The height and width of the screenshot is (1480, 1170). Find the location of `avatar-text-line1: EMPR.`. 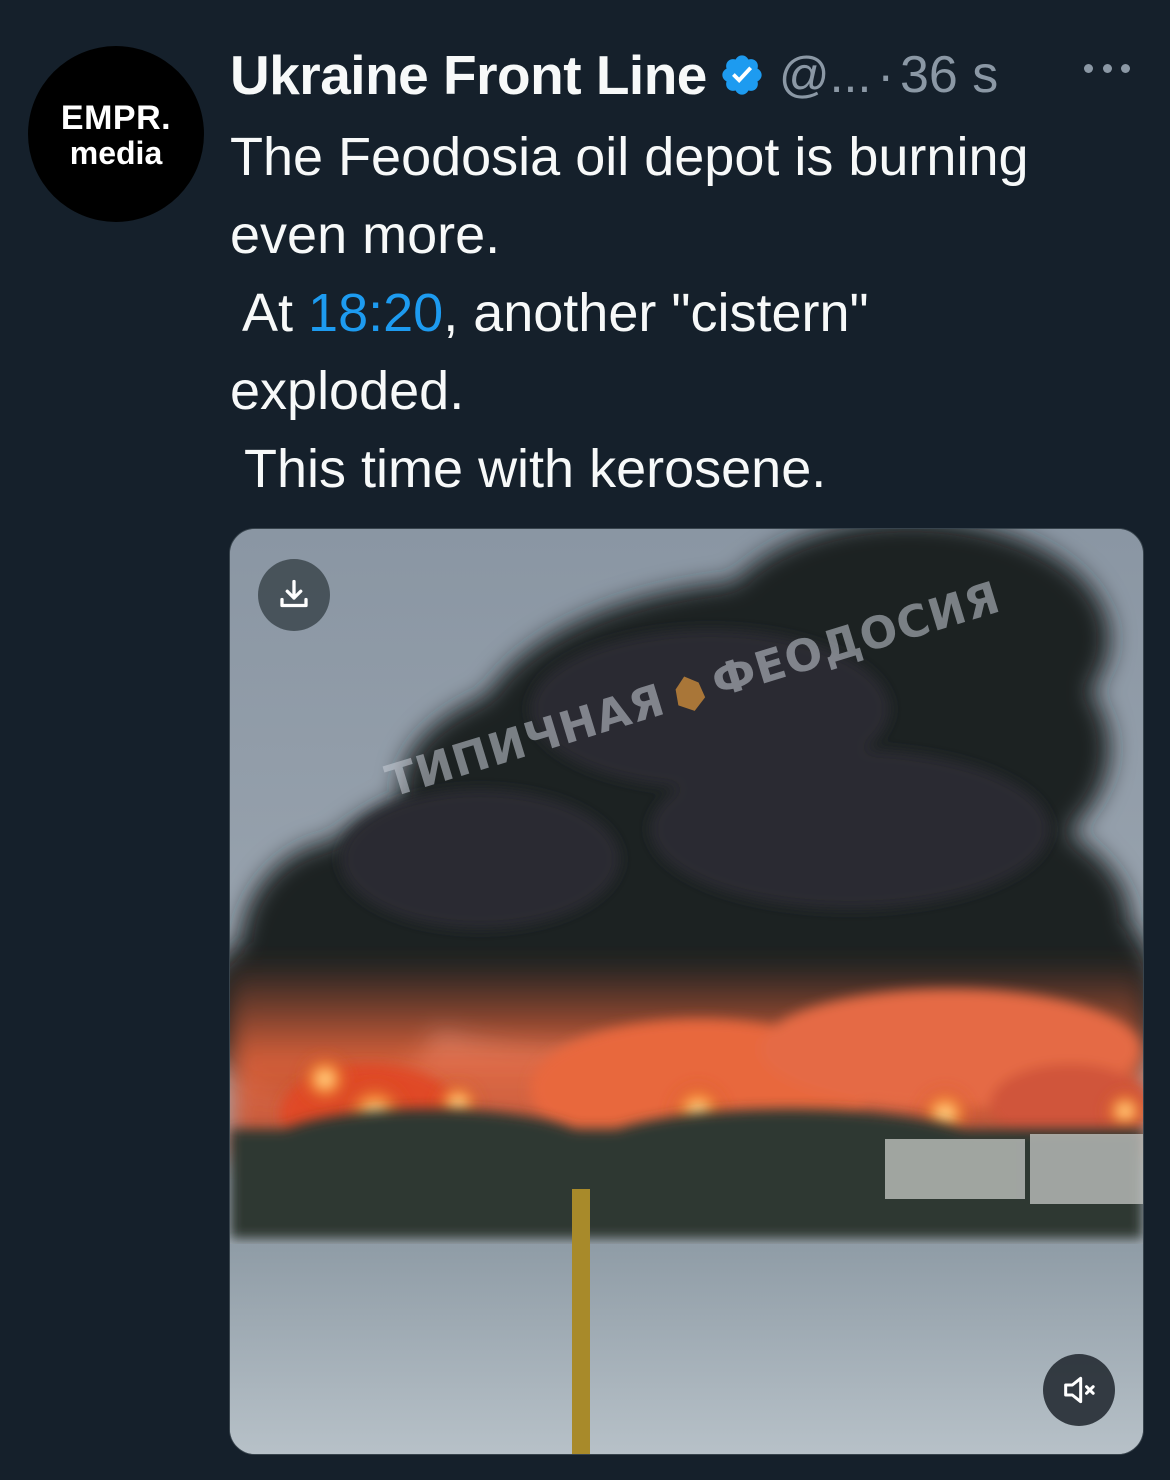

avatar-text-line1: EMPR. is located at coordinates (116, 118).